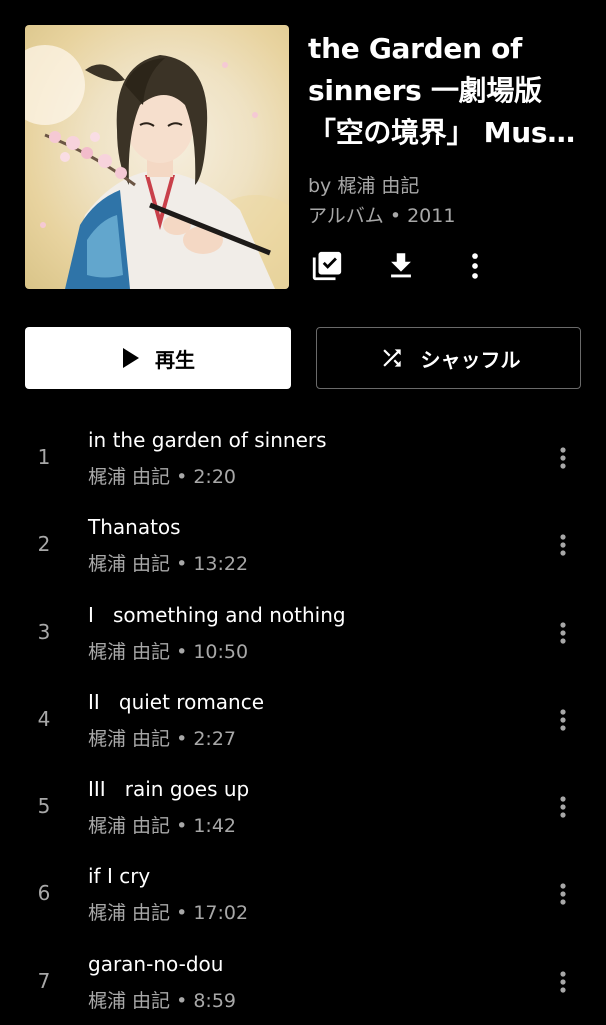 This screenshot has width=606, height=1025. I want to click on album-cover-art, so click(157, 157).